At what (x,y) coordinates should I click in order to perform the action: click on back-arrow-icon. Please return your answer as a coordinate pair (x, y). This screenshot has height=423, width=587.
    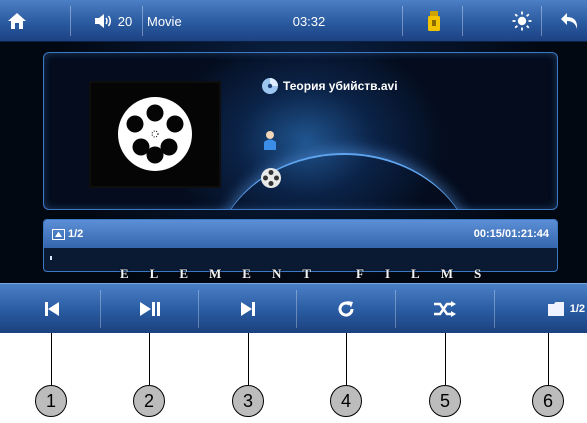
    Looking at the image, I should click on (568, 21).